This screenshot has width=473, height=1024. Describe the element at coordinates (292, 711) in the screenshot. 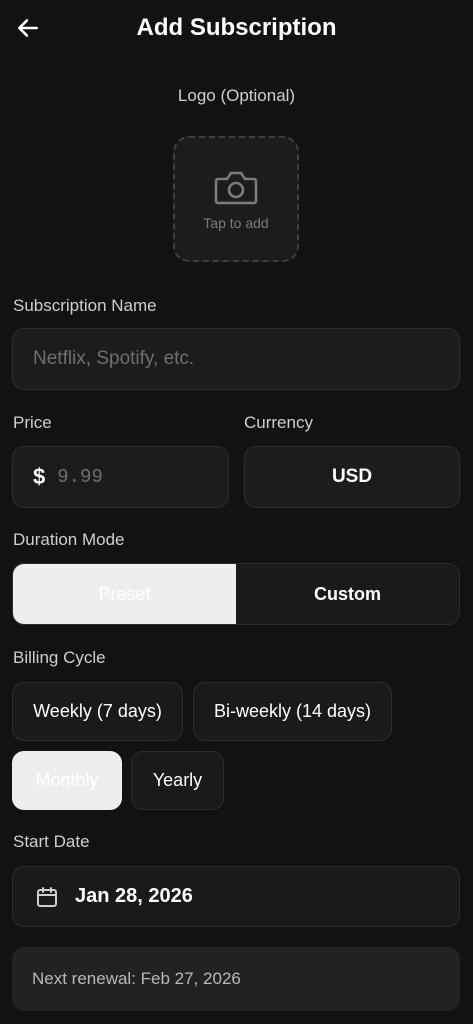

I see `billing-biweekly-chip: Bi-weekly (14 days)` at that location.